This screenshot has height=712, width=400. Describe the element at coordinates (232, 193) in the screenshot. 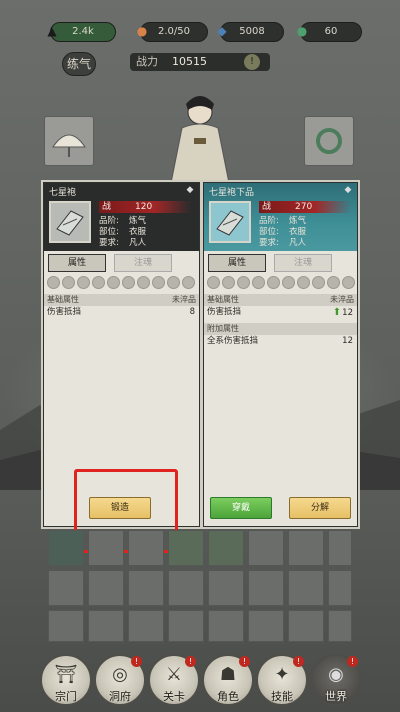

I see `item-title: 七星袍下品` at that location.